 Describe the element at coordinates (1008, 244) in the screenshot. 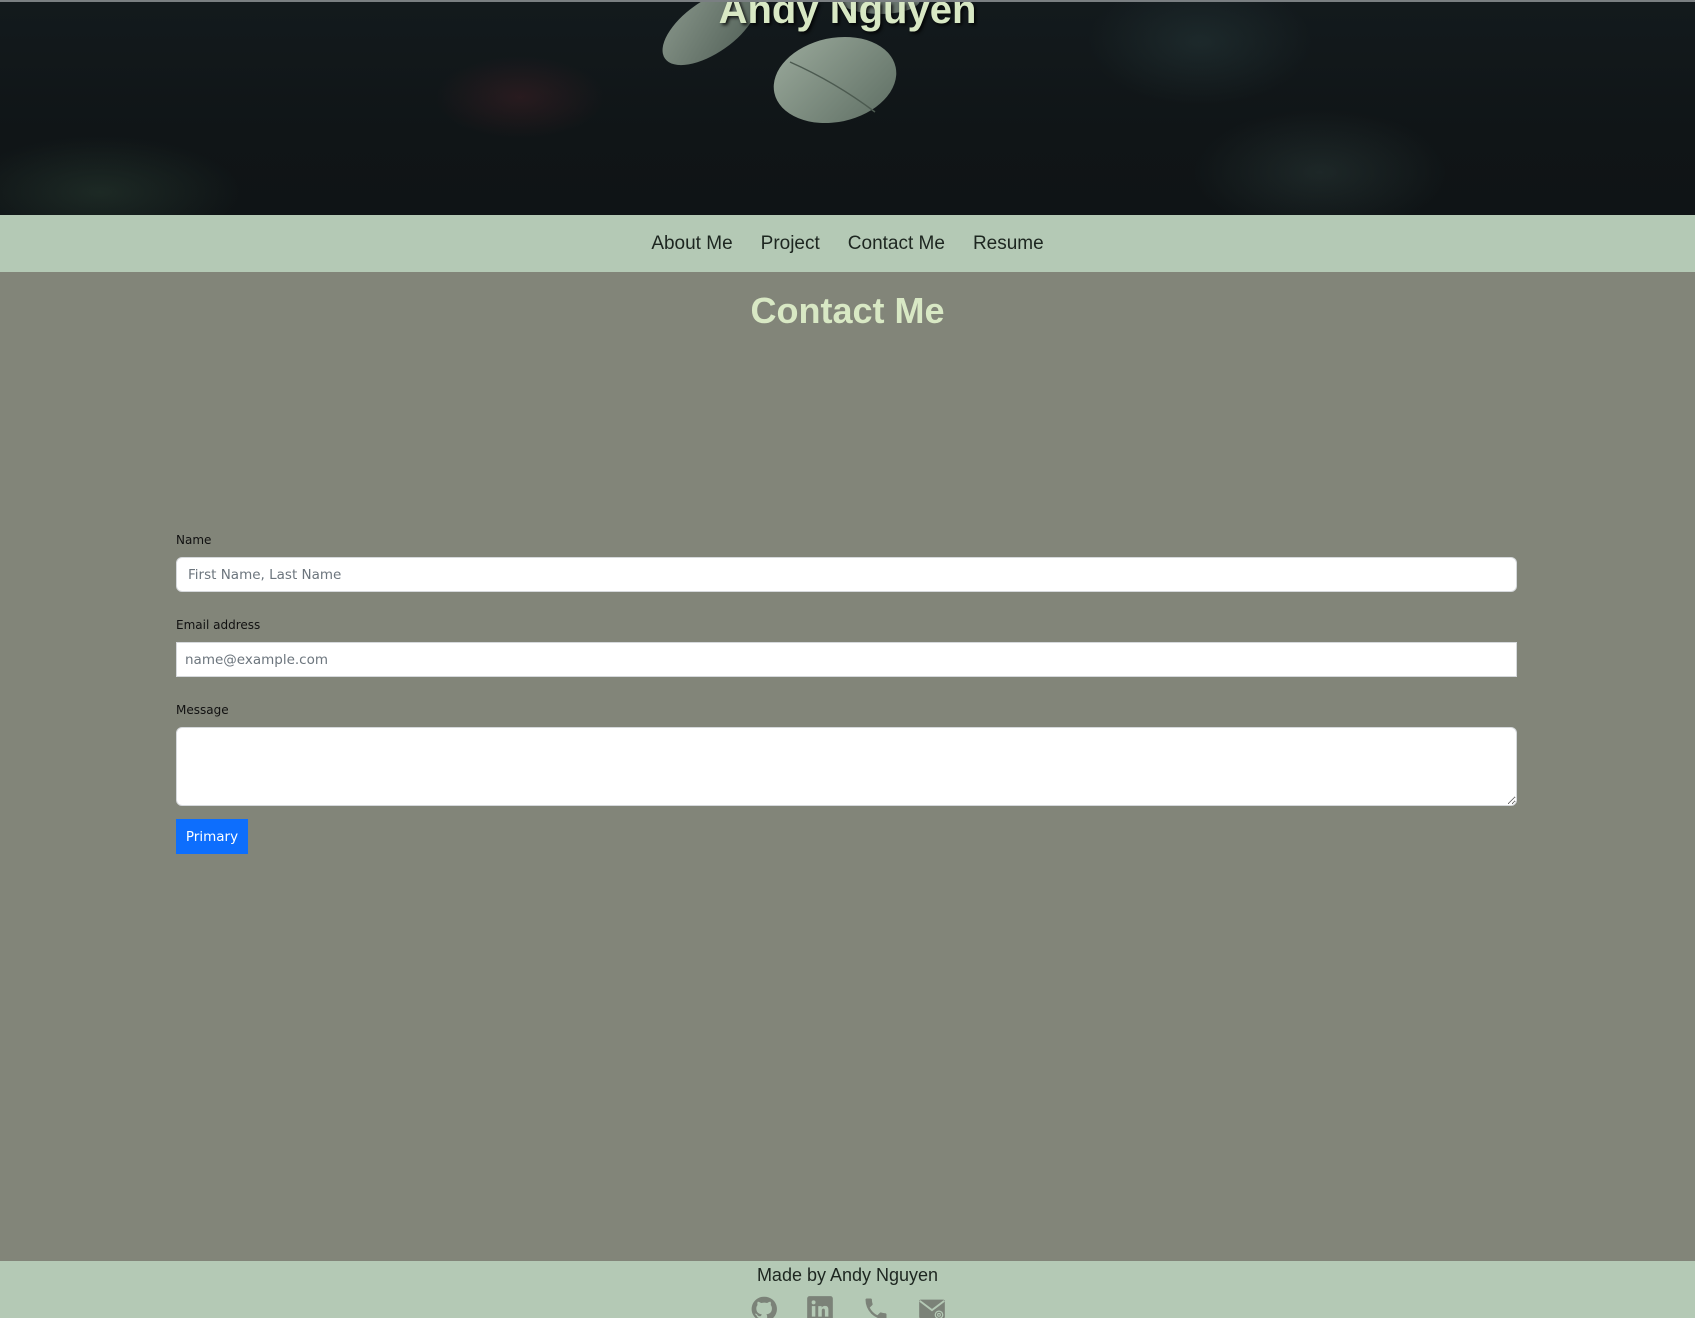

I see `nav-link-resume: Resume` at that location.